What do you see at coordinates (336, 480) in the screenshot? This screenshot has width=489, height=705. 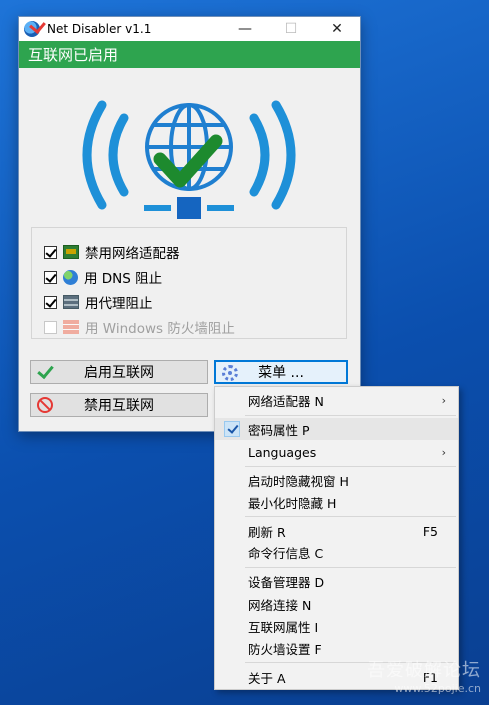 I see `menu-item-hide-on-start: 启动时隐藏视窗 H` at bounding box center [336, 480].